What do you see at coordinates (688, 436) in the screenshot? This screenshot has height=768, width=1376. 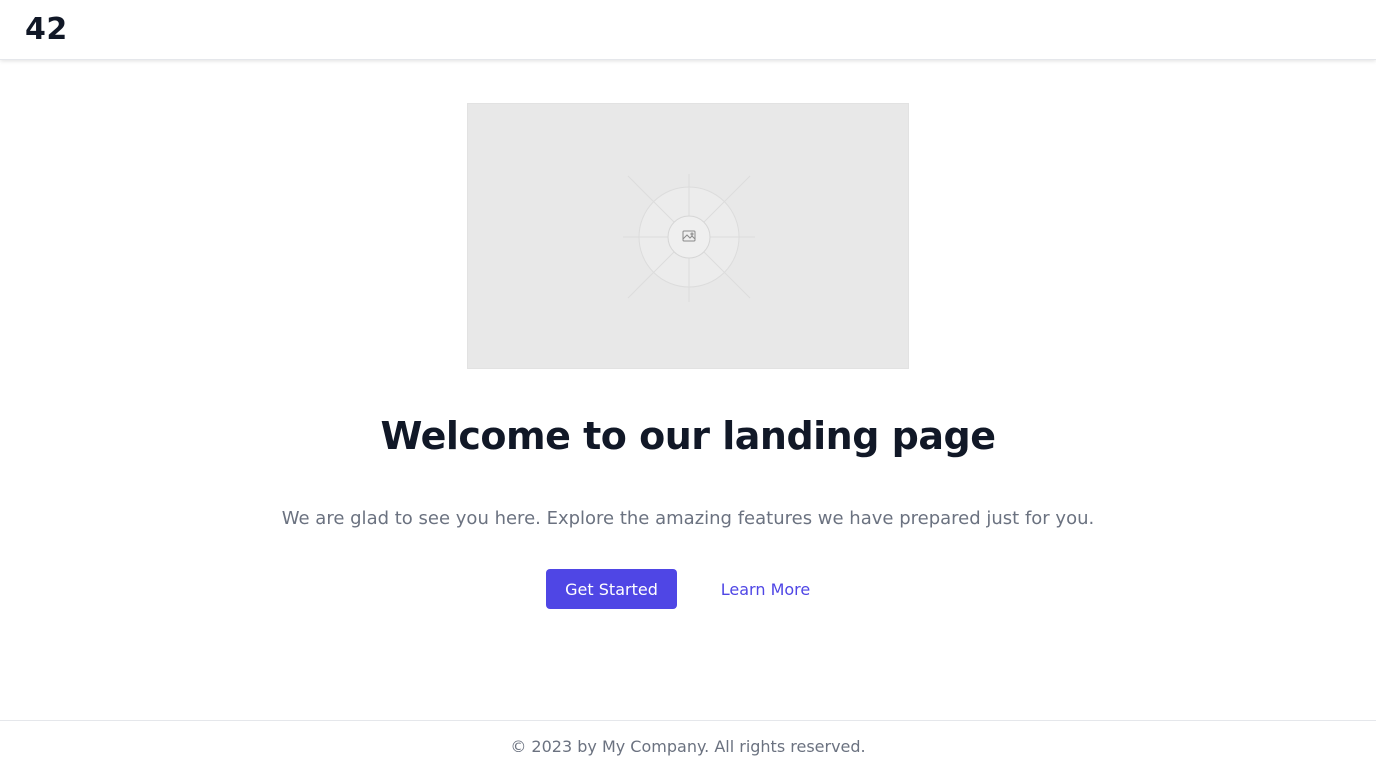 I see `page-title: Welcome to our landing page` at bounding box center [688, 436].